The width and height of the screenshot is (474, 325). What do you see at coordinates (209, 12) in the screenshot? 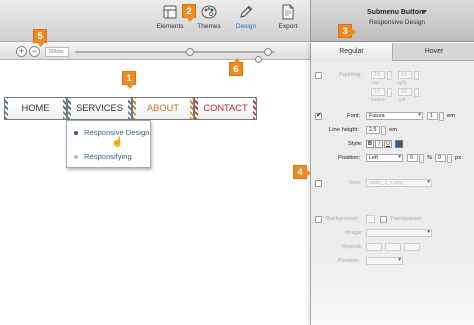
I see `palette-icon` at bounding box center [209, 12].